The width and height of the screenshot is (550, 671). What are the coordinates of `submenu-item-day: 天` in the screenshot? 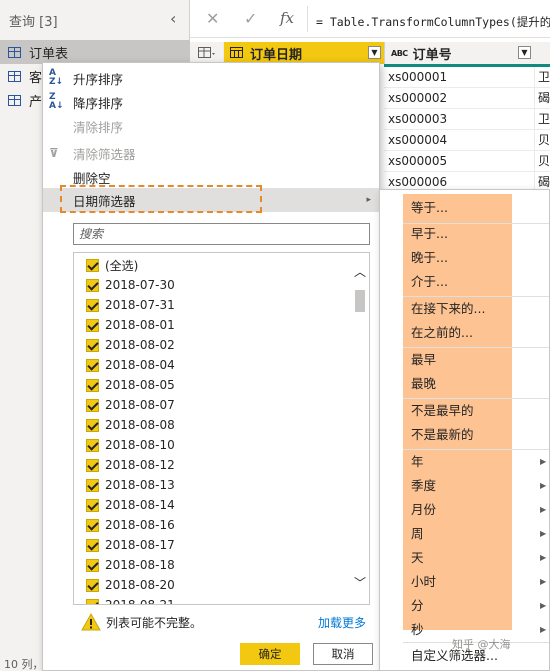 It's located at (417, 558).